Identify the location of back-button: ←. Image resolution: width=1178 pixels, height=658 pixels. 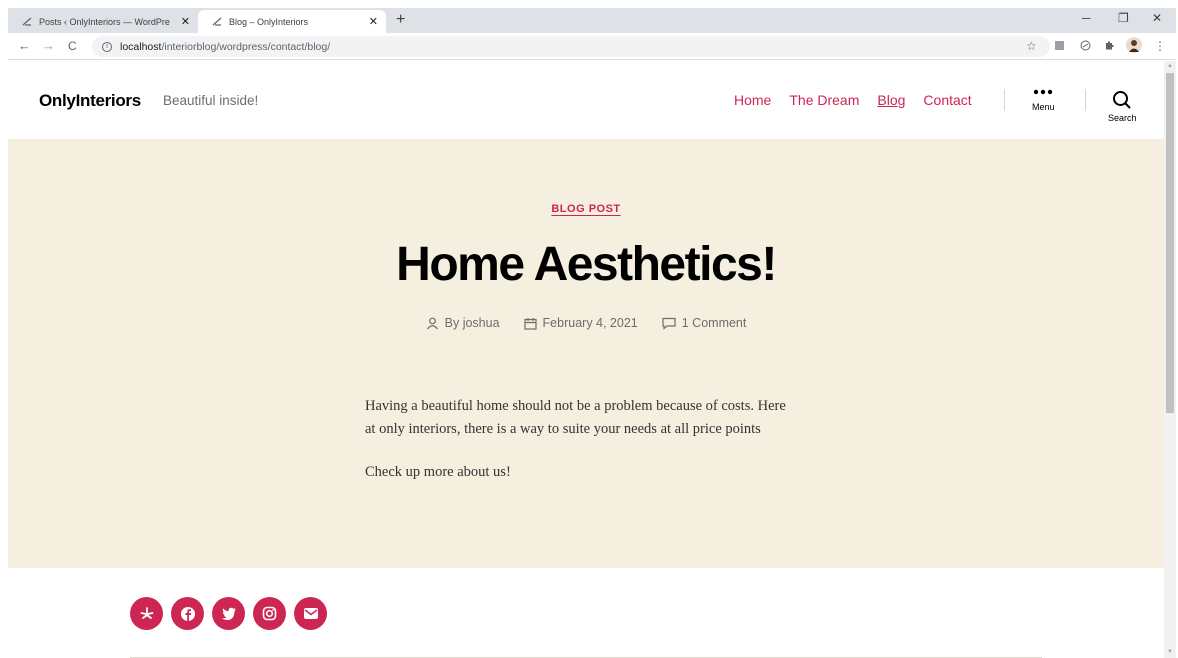
(24, 46).